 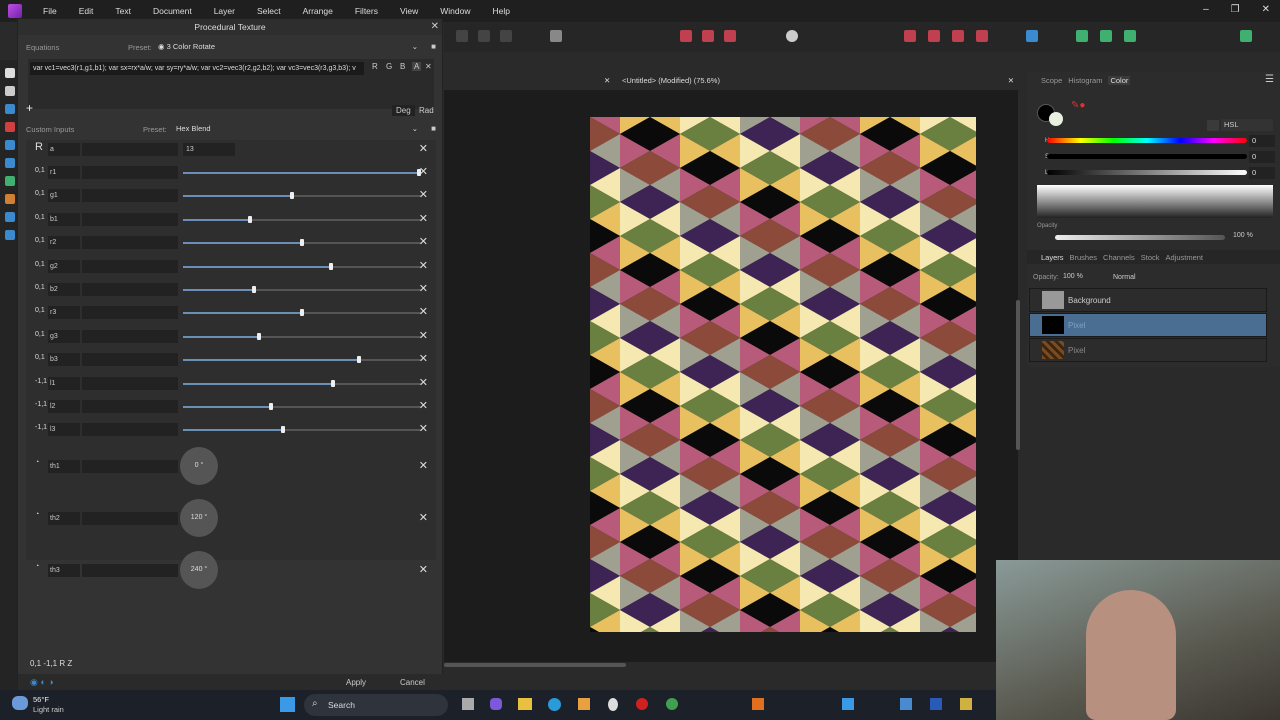 What do you see at coordinates (1235, 9) in the screenshot?
I see `maximize-icon: ❐` at bounding box center [1235, 9].